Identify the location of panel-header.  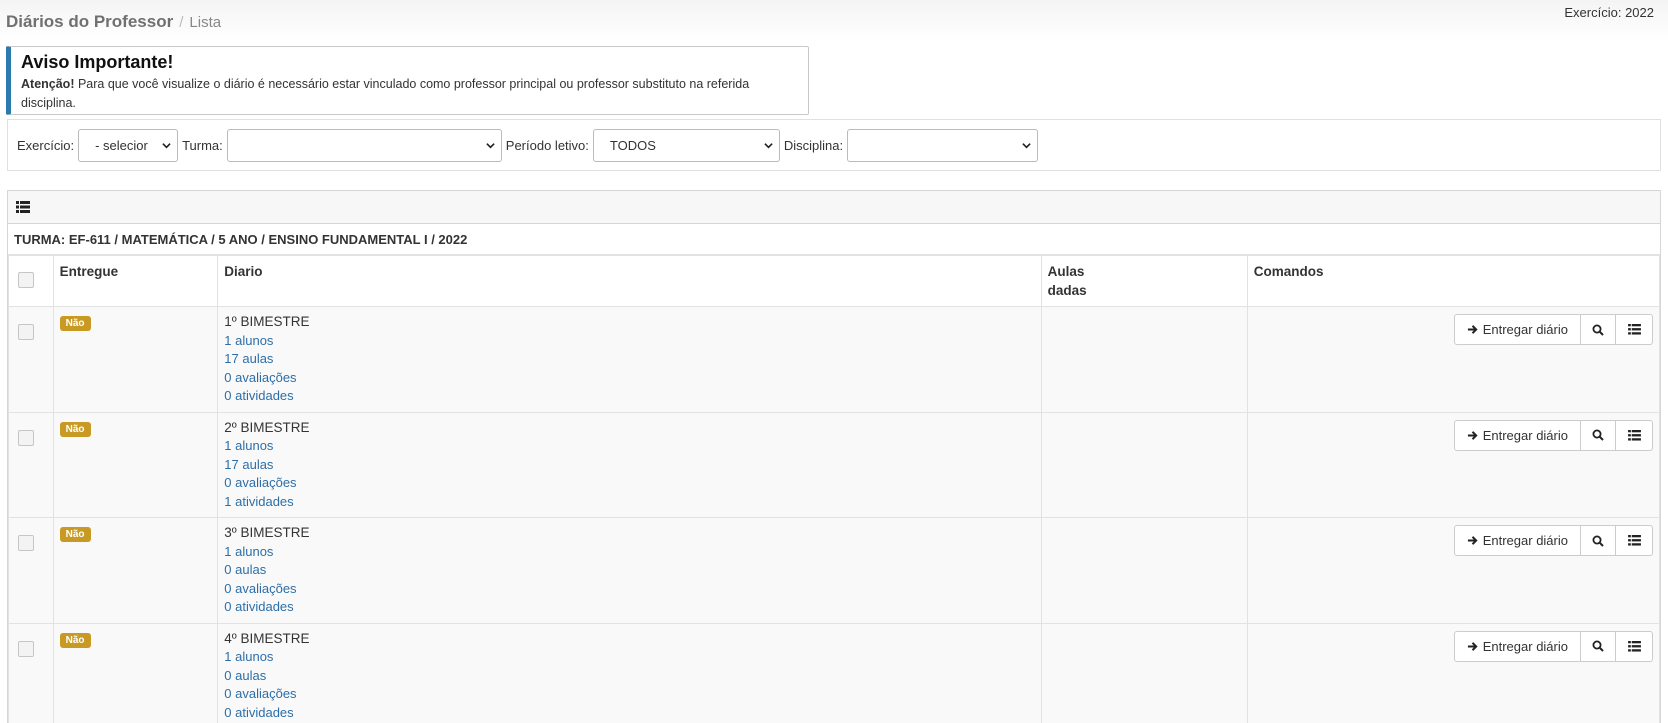
(834, 207).